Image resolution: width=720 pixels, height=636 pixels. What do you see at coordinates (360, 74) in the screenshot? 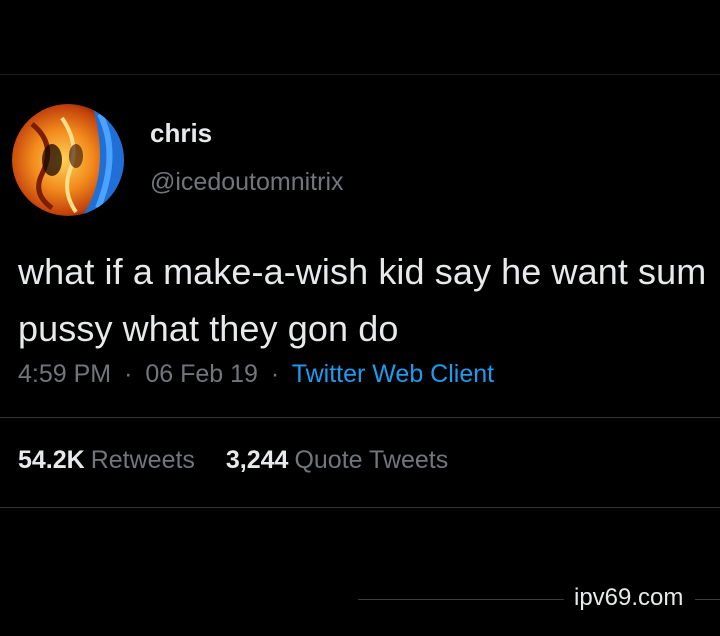
I see `top-divider` at bounding box center [360, 74].